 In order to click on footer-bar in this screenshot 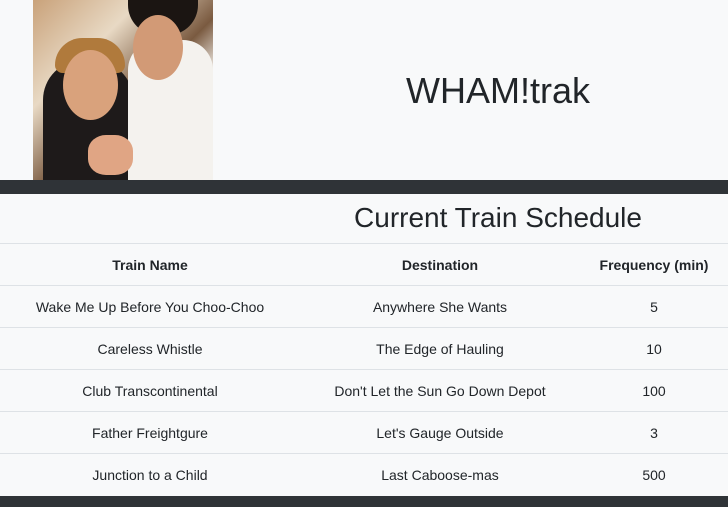, I will do `click(364, 501)`.